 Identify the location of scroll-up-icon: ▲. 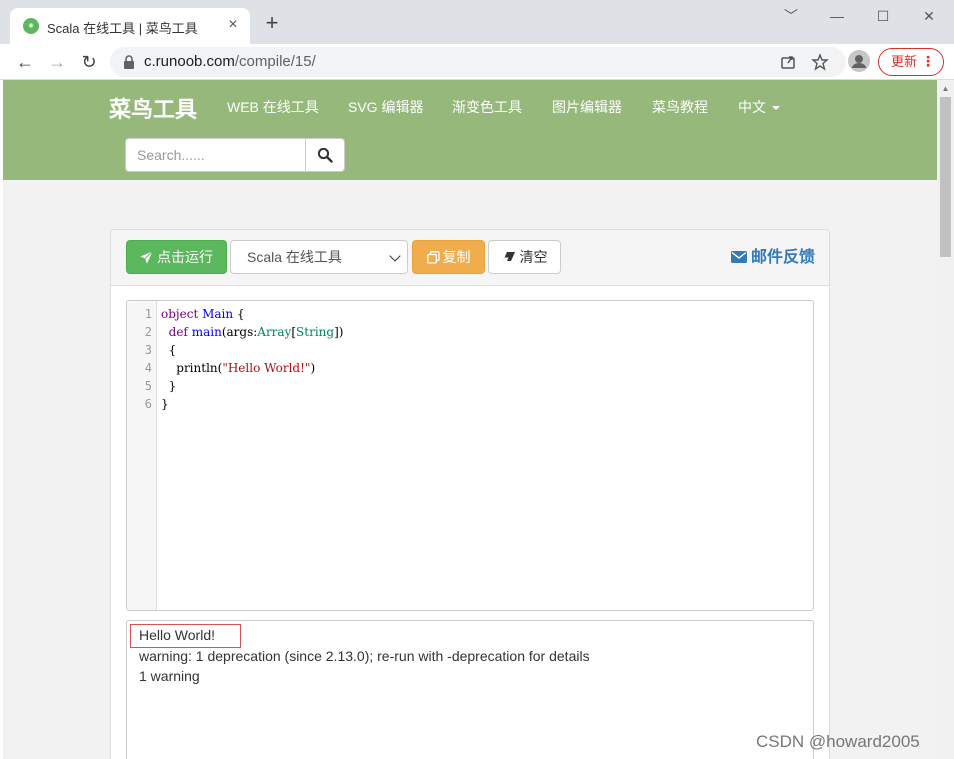
(945, 88).